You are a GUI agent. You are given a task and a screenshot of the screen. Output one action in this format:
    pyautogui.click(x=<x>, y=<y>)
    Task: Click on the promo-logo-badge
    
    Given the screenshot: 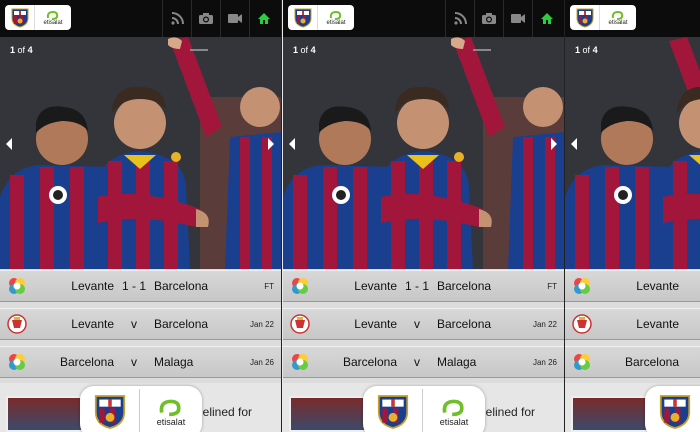 What is the action you would take?
    pyautogui.click(x=672, y=409)
    